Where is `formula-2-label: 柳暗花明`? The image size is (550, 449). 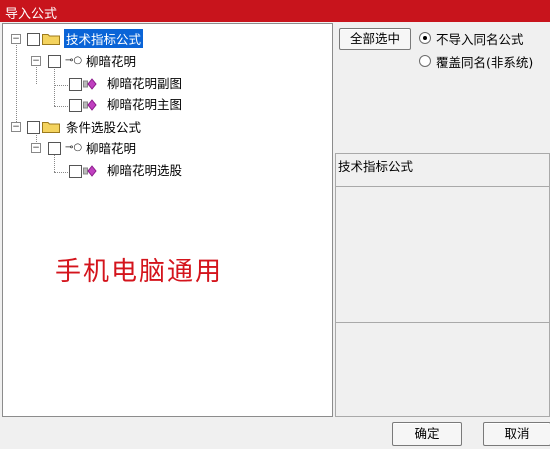 formula-2-label: 柳暗花明 is located at coordinates (111, 147).